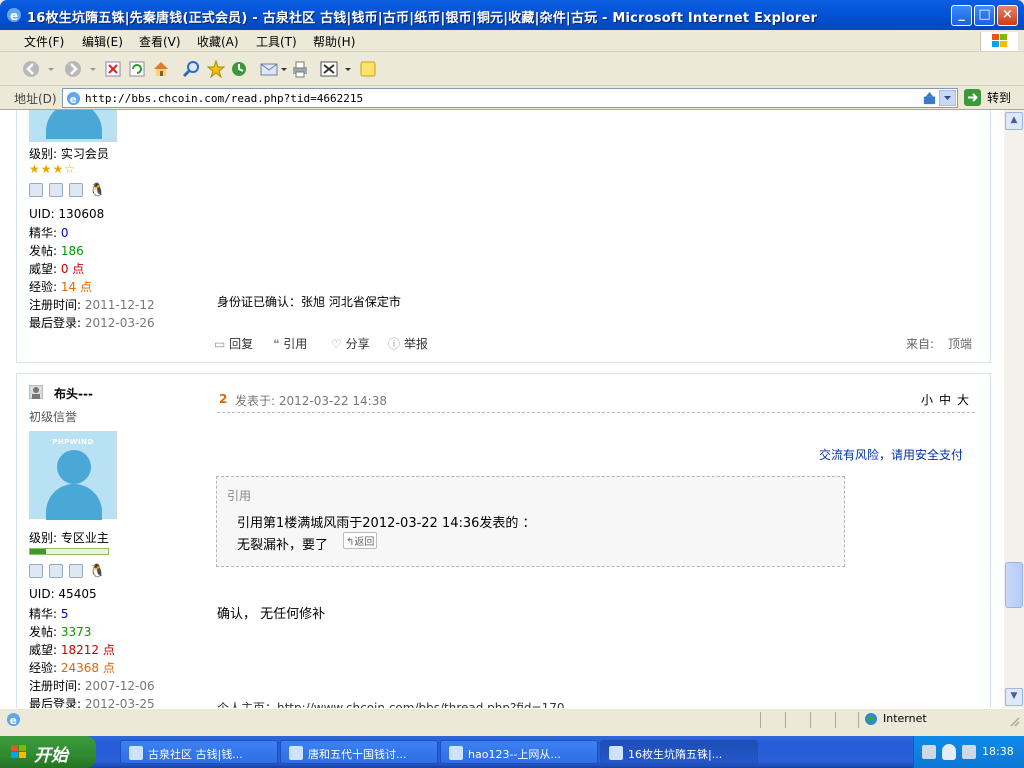 Image resolution: width=1024 pixels, height=768 pixels. I want to click on back-dropdown-icon, so click(51, 69).